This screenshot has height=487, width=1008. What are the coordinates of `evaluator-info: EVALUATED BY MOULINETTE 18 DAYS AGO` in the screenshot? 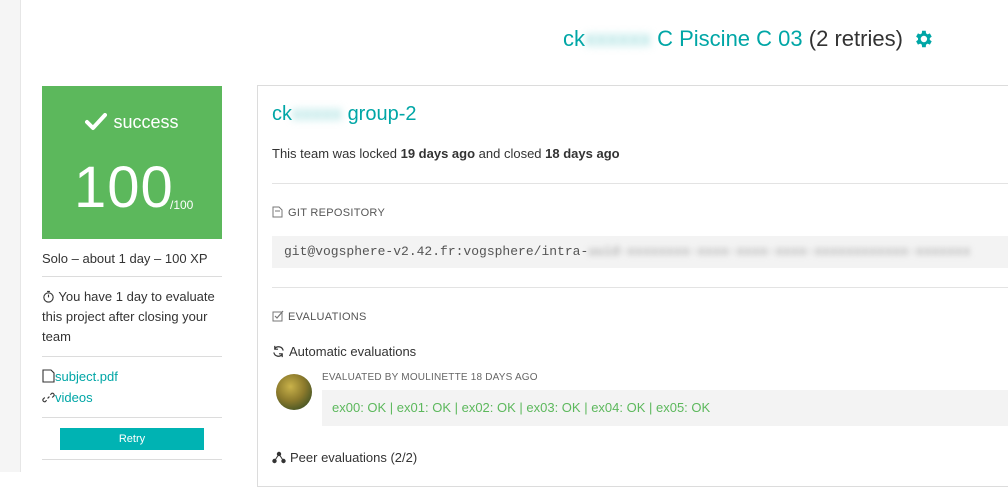 It's located at (430, 377).